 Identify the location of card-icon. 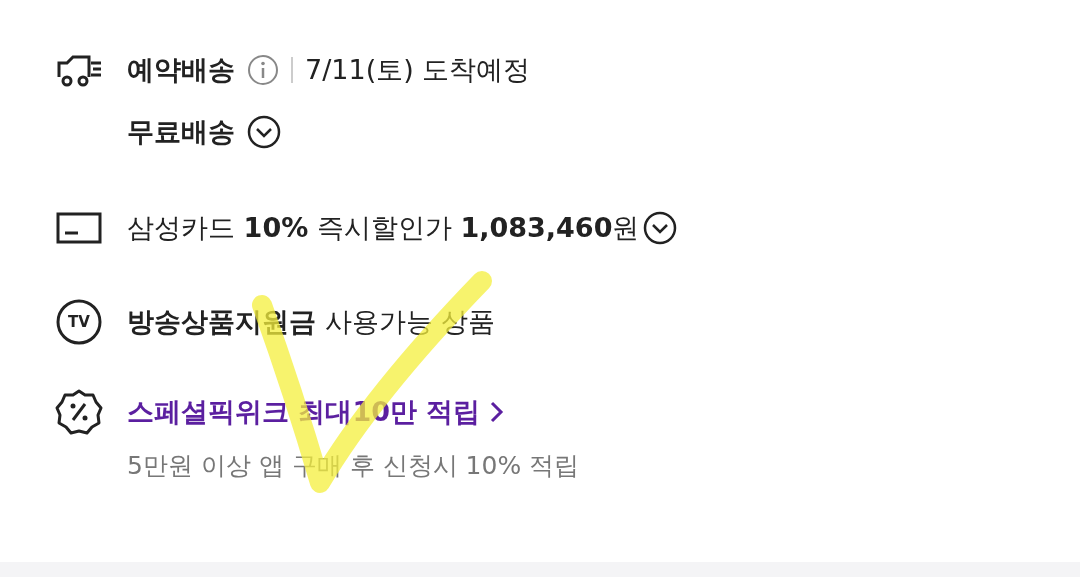
(79, 228).